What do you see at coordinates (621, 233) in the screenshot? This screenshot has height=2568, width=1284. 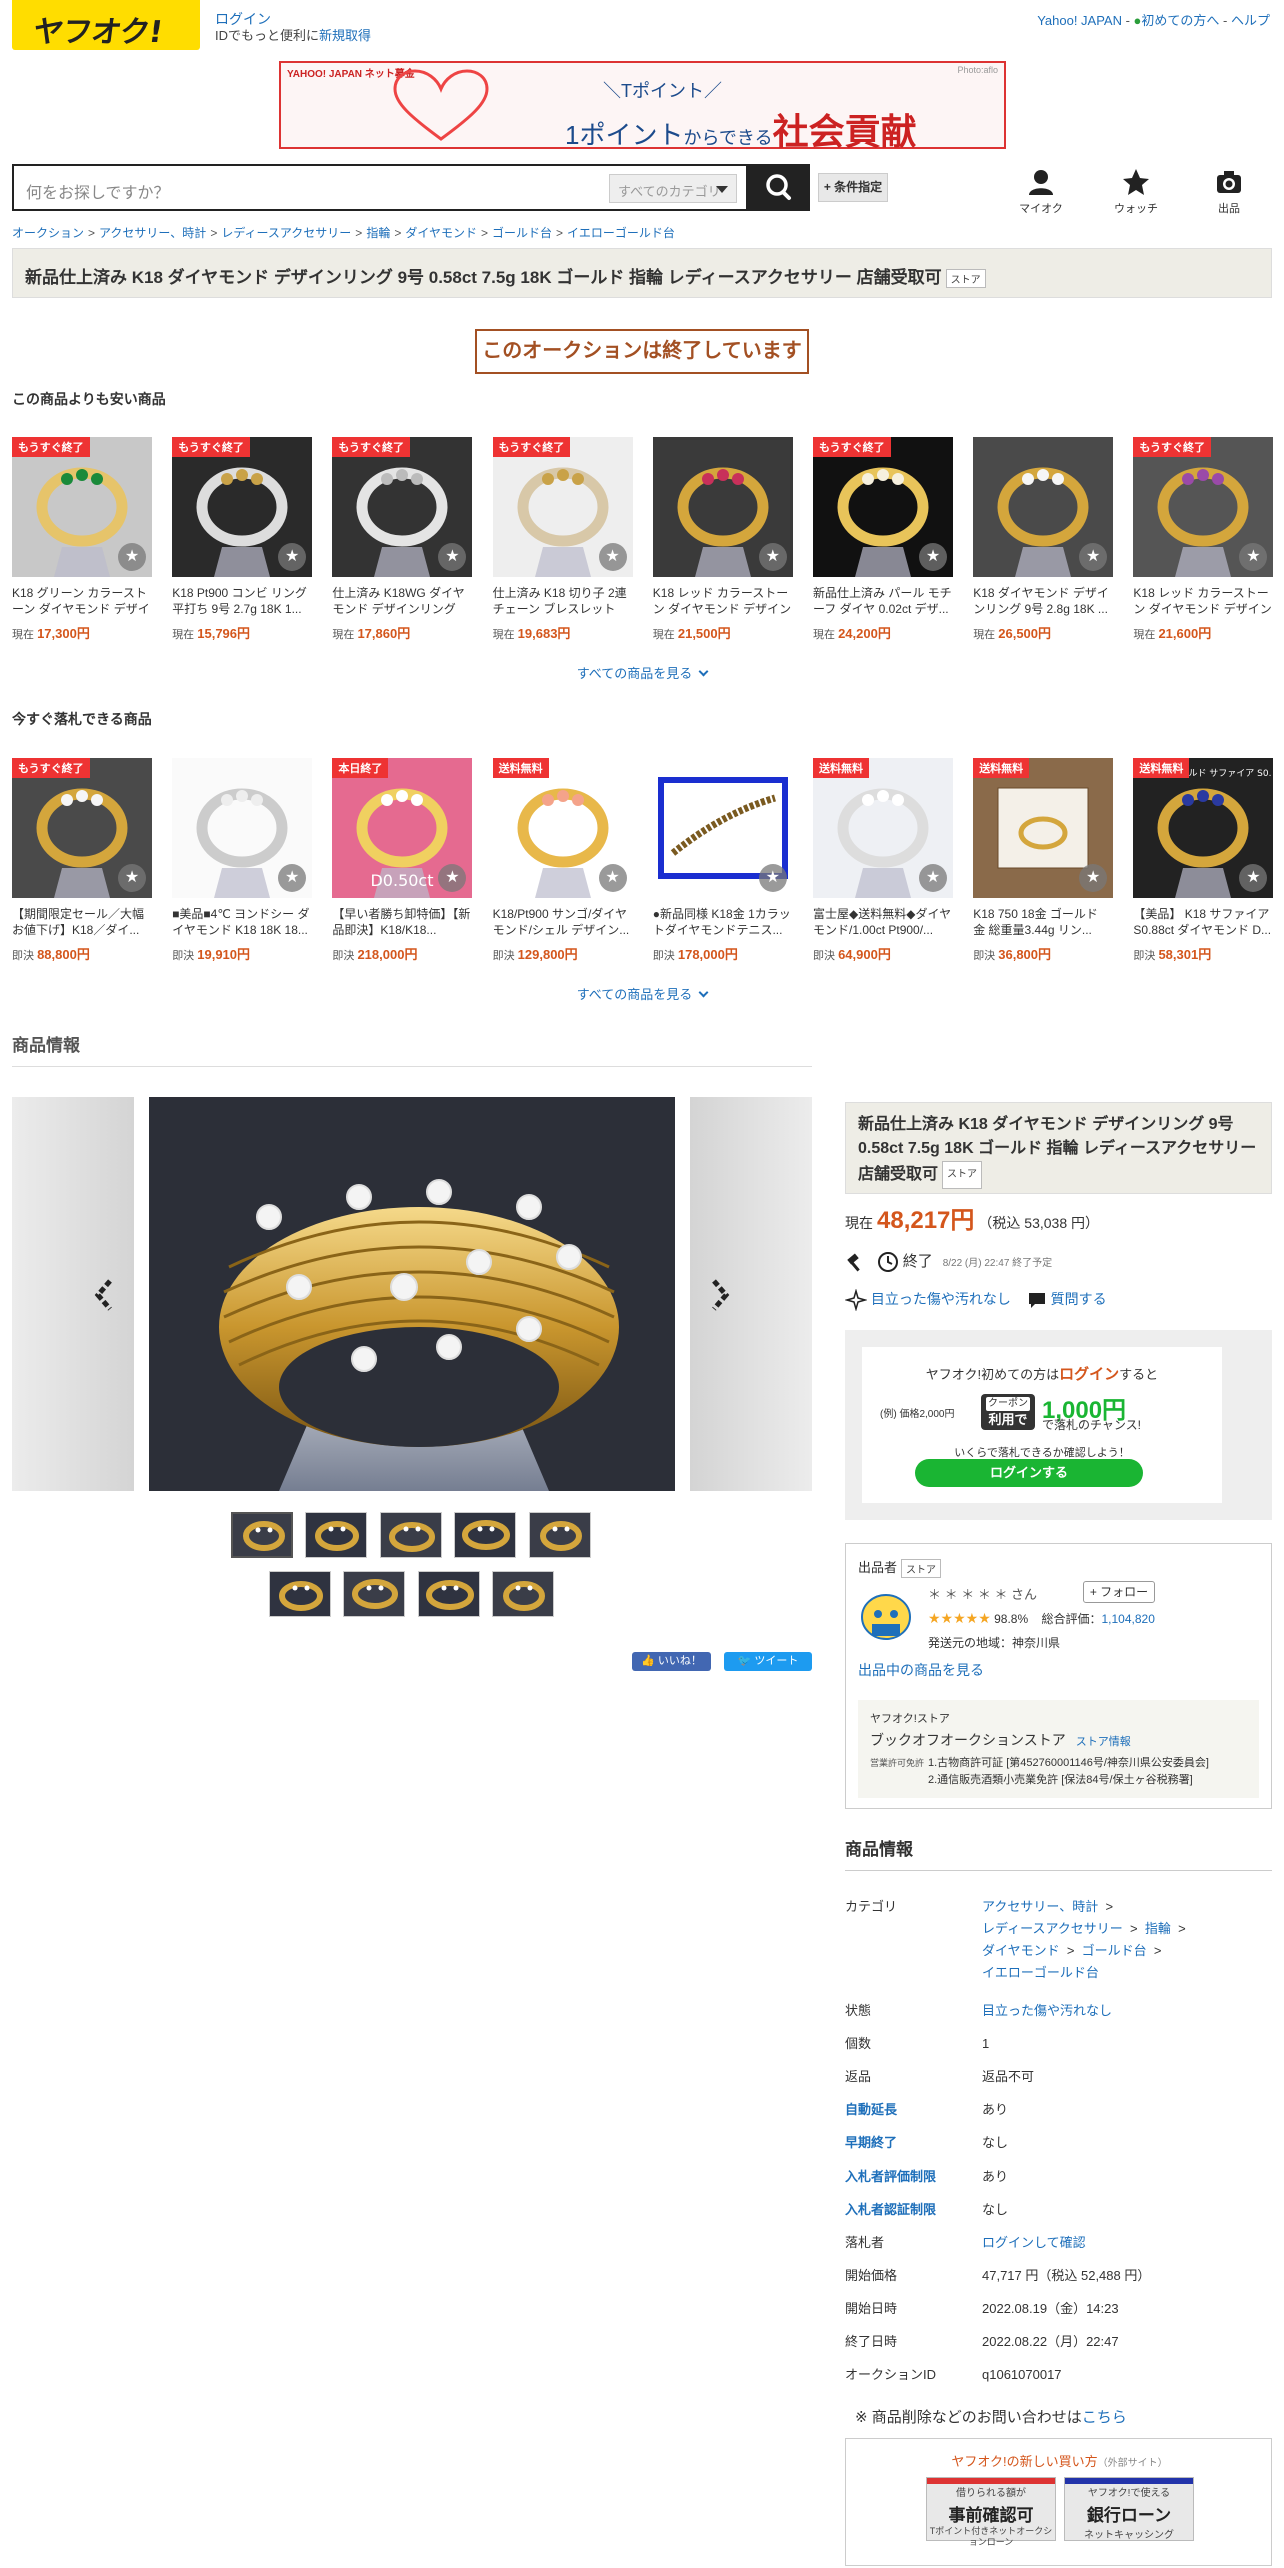 I see `breadcrumb-link: イエローゴールド台` at bounding box center [621, 233].